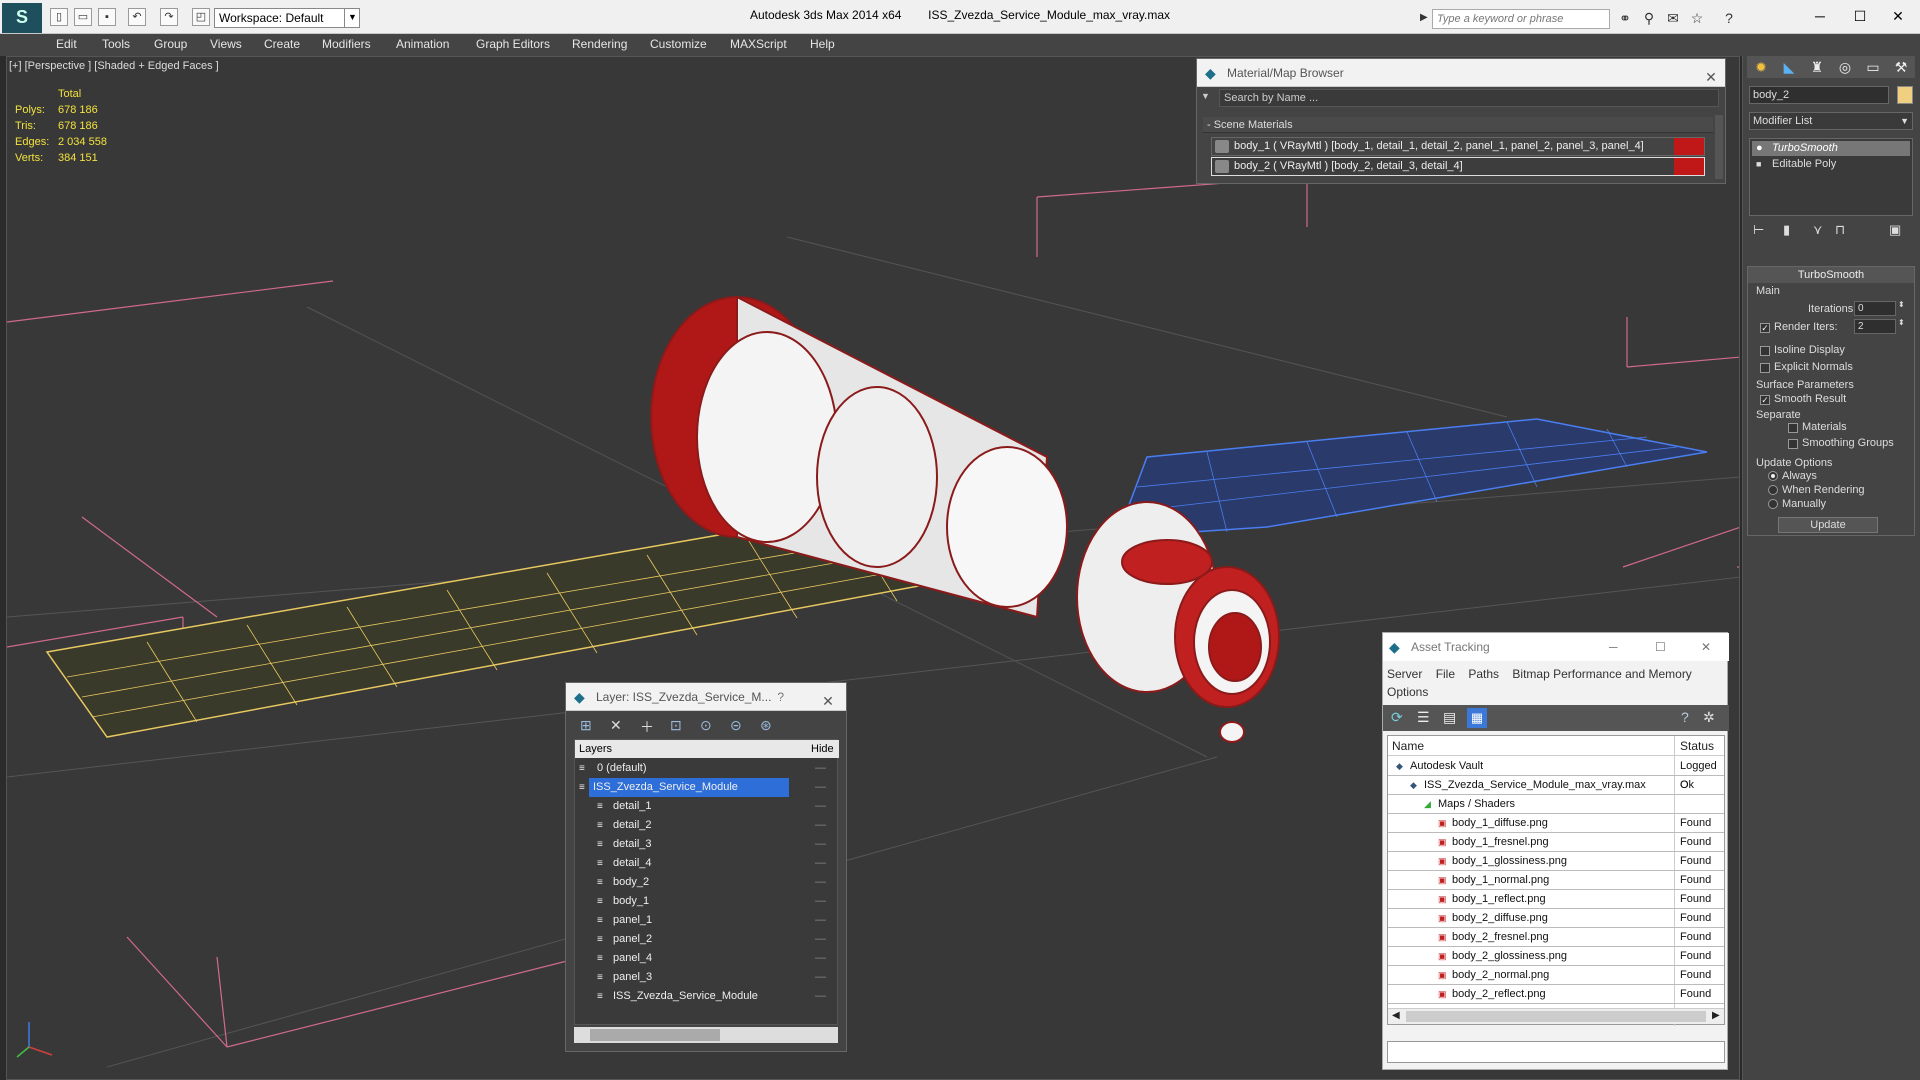 This screenshot has width=1920, height=1080. Describe the element at coordinates (595, 749) in the screenshot. I see `col-layers: Layers` at that location.